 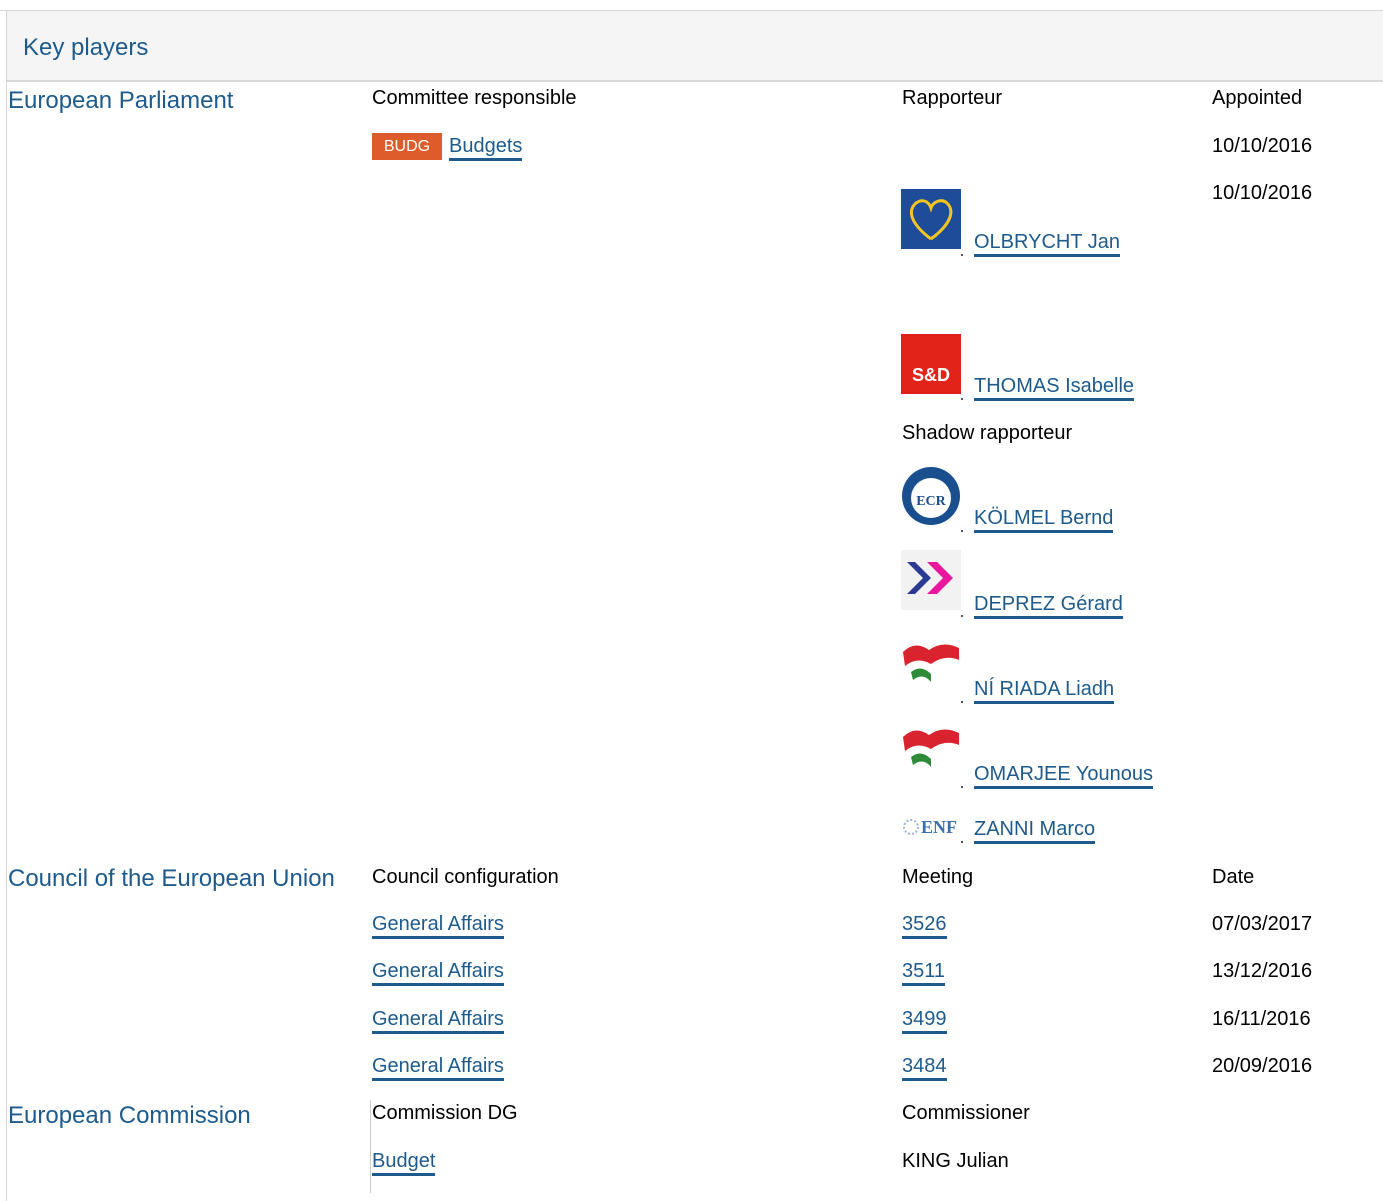 What do you see at coordinates (407, 146) in the screenshot?
I see `committee-badge: BUDG` at bounding box center [407, 146].